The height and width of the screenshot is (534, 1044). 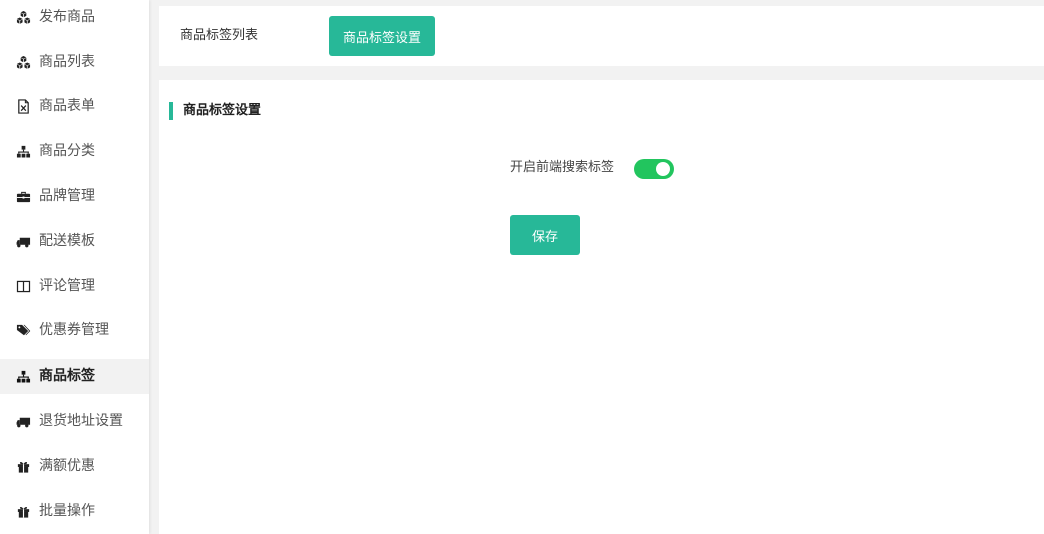 I want to click on sidebar-item-publish-product: 发布商品, so click(x=74, y=17).